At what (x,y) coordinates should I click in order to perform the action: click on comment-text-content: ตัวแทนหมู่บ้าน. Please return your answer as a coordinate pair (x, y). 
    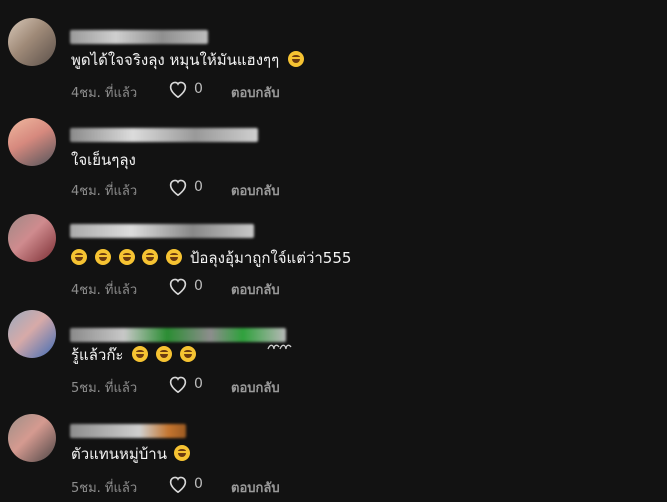
    Looking at the image, I should click on (119, 454).